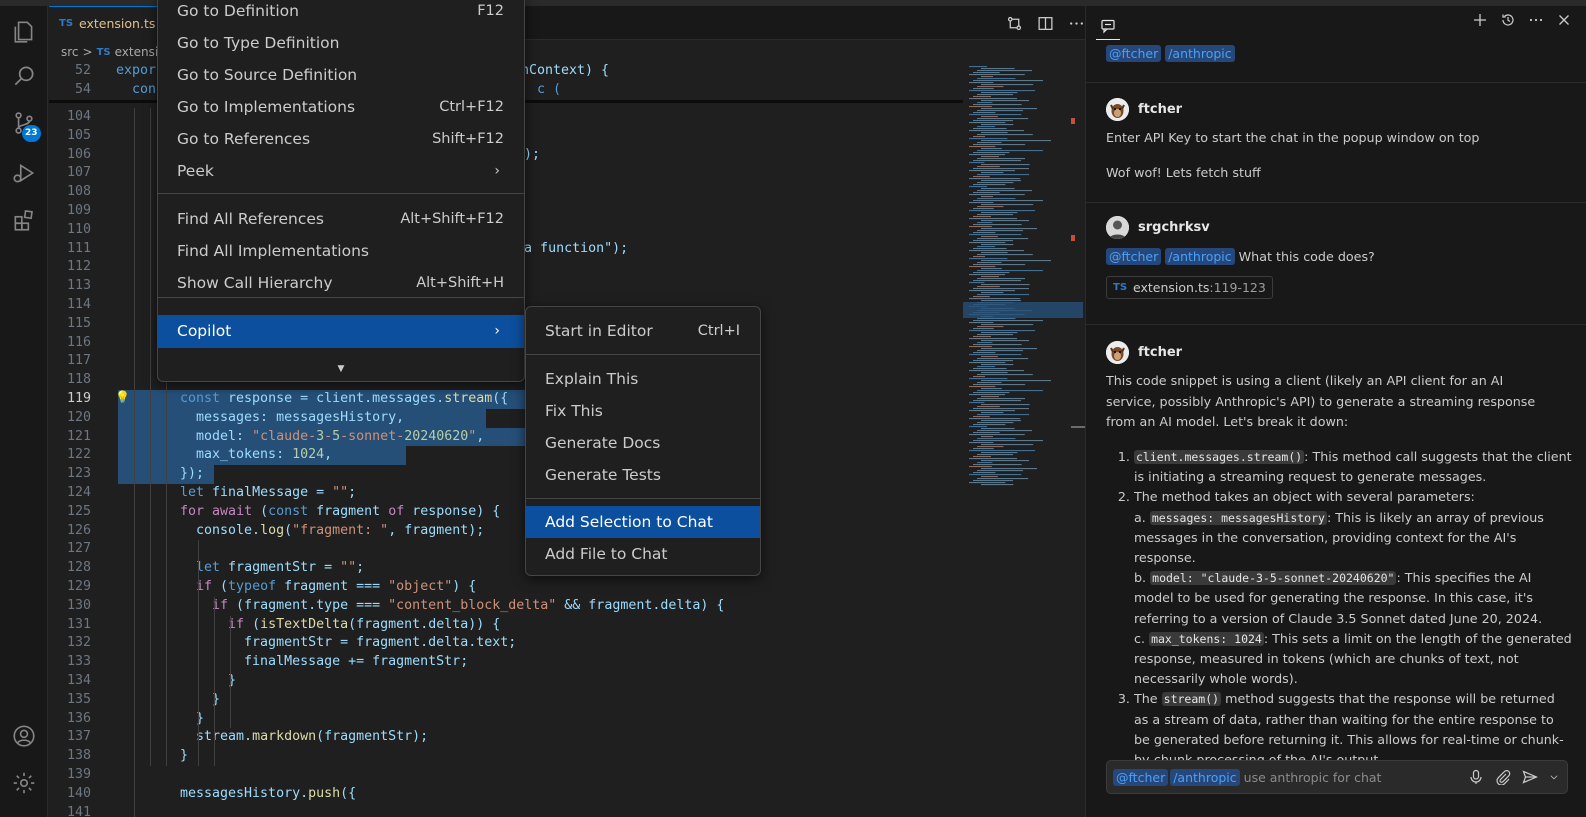  Describe the element at coordinates (24, 736) in the screenshot. I see `account-icon` at that location.